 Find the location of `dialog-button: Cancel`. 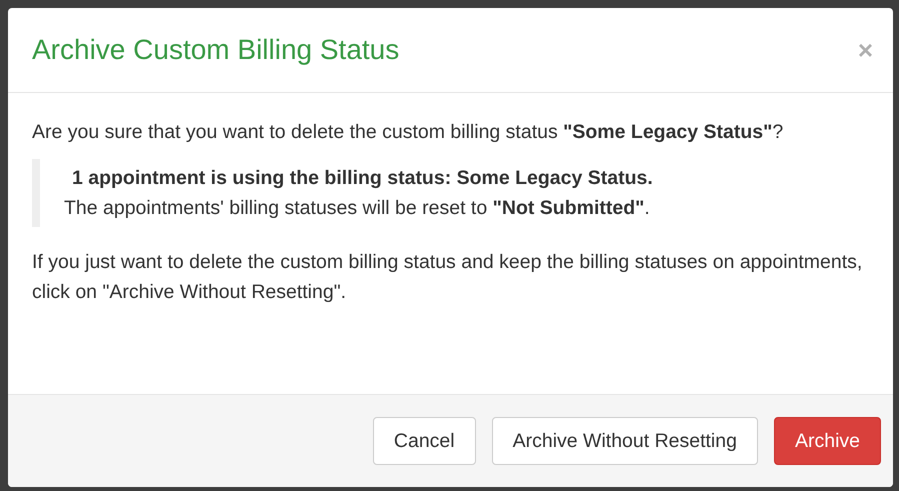

dialog-button: Cancel is located at coordinates (424, 441).